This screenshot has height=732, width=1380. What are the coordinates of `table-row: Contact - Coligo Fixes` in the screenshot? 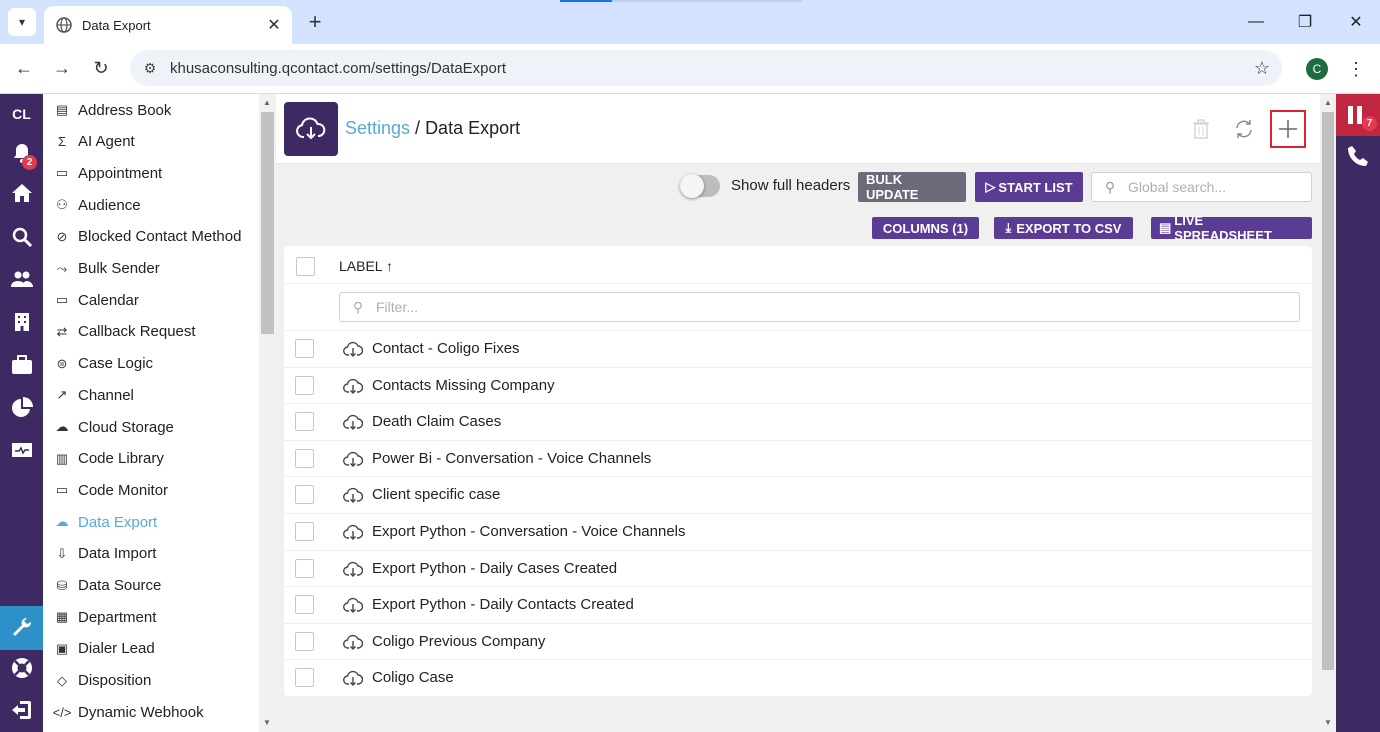 It's located at (798, 349).